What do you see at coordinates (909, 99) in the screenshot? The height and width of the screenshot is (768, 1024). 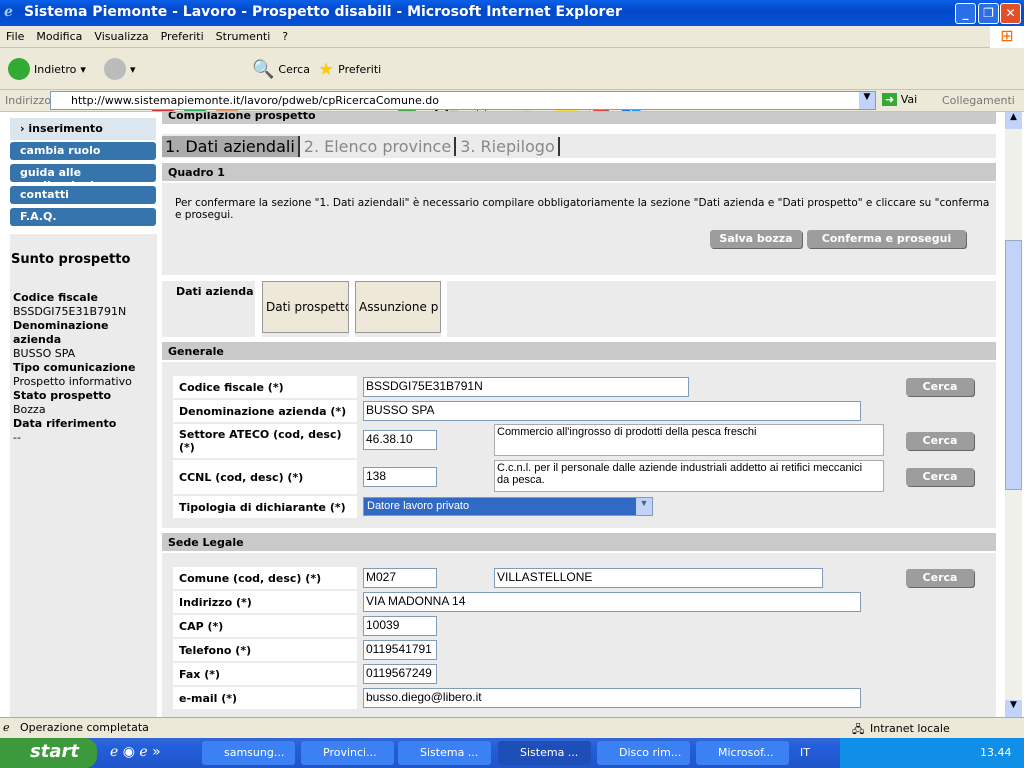 I see `go-label: Vai` at bounding box center [909, 99].